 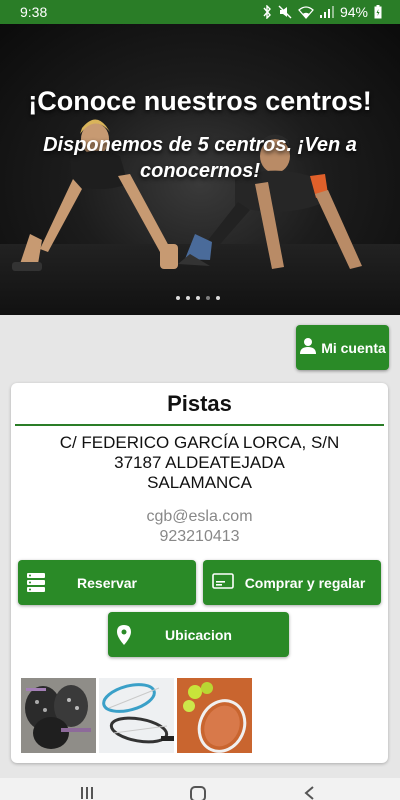 I want to click on contact-block: cgb@esla.com 923210413, so click(x=199, y=527).